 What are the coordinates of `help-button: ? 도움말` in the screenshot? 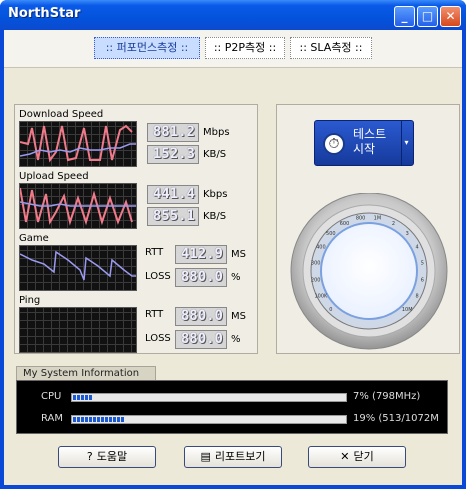 It's located at (107, 457).